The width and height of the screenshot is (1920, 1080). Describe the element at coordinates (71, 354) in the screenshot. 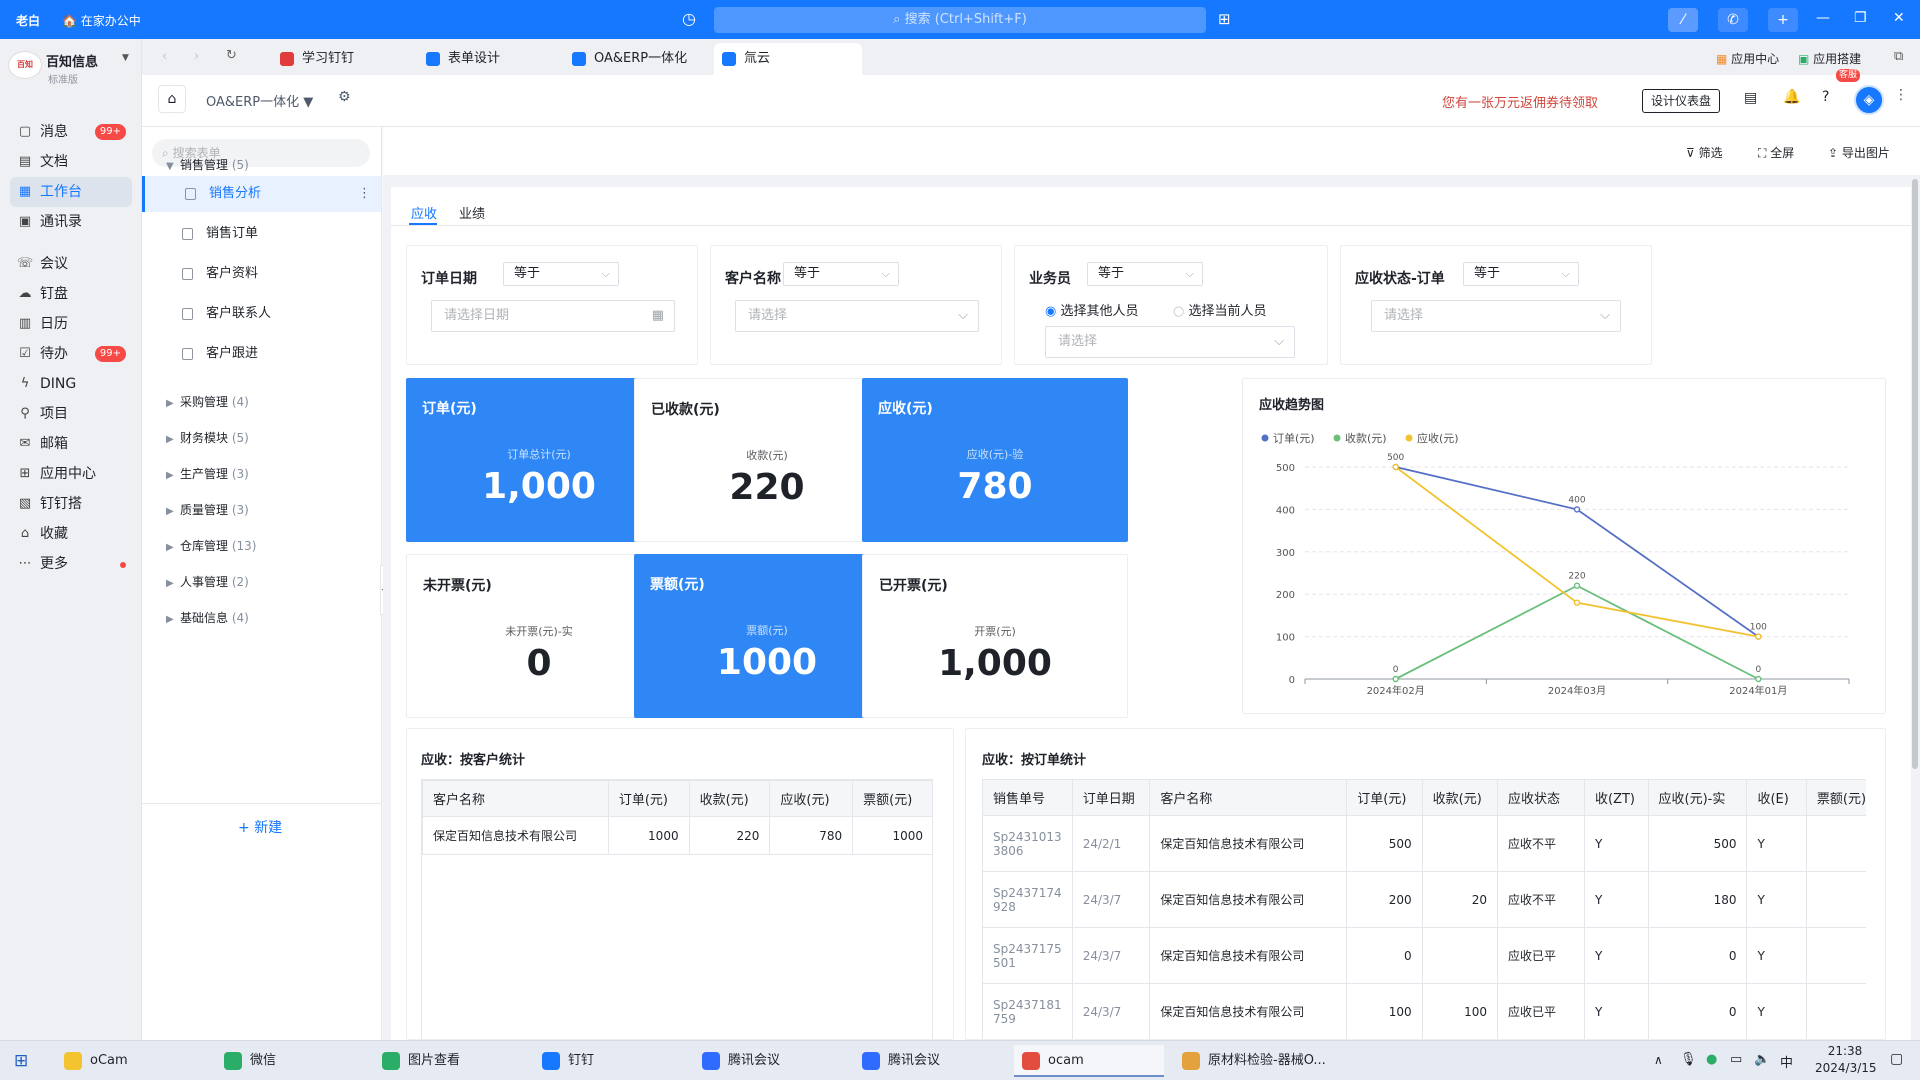

I see `sidebar-item-todo: ☑ 待办 99+` at that location.